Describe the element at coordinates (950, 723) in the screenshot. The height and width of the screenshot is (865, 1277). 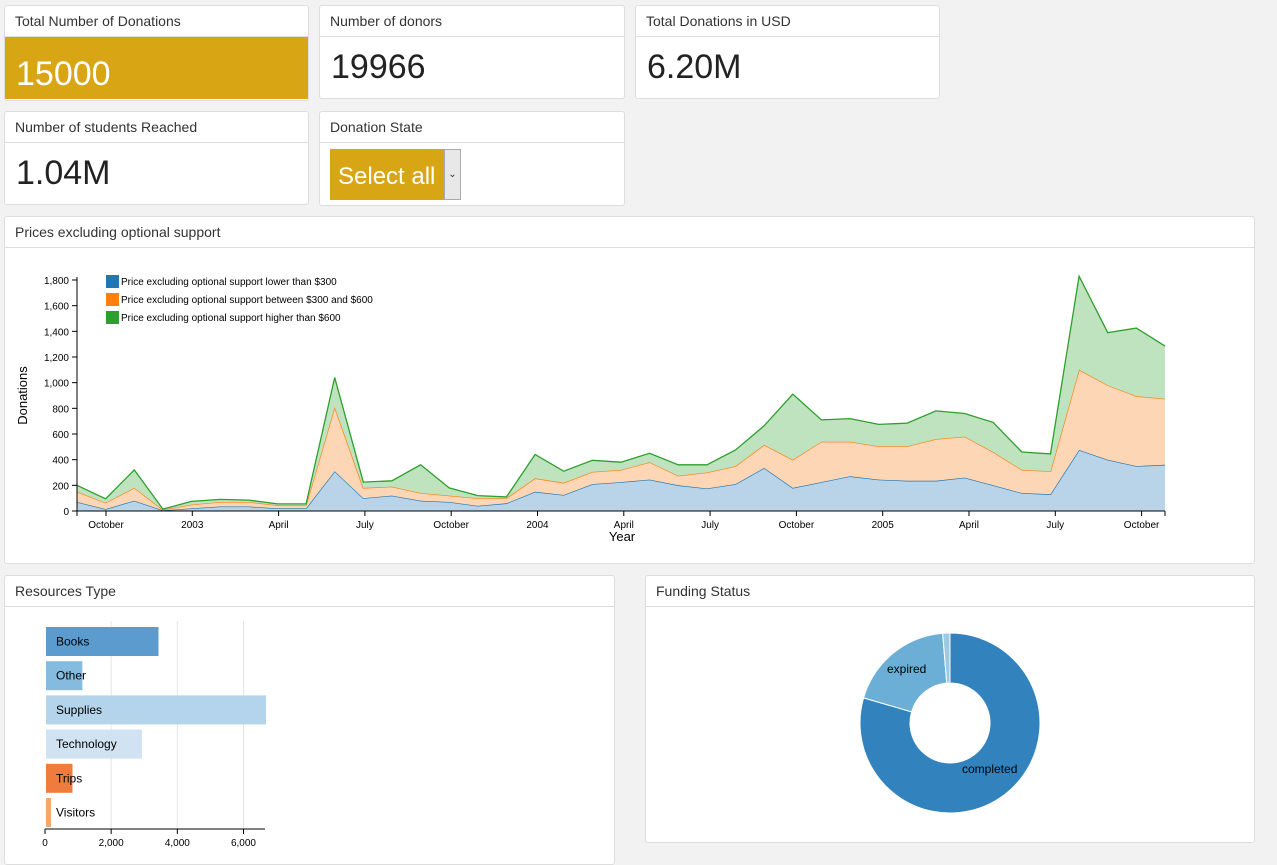
I see `funding-pie-chart: completed expired` at that location.